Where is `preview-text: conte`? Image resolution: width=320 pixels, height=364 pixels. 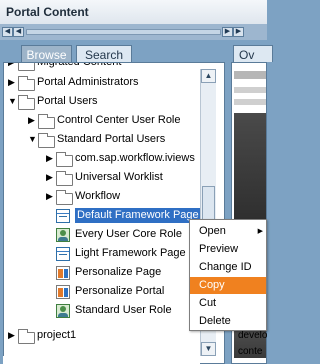
preview-text: conte is located at coordinates (250, 351).